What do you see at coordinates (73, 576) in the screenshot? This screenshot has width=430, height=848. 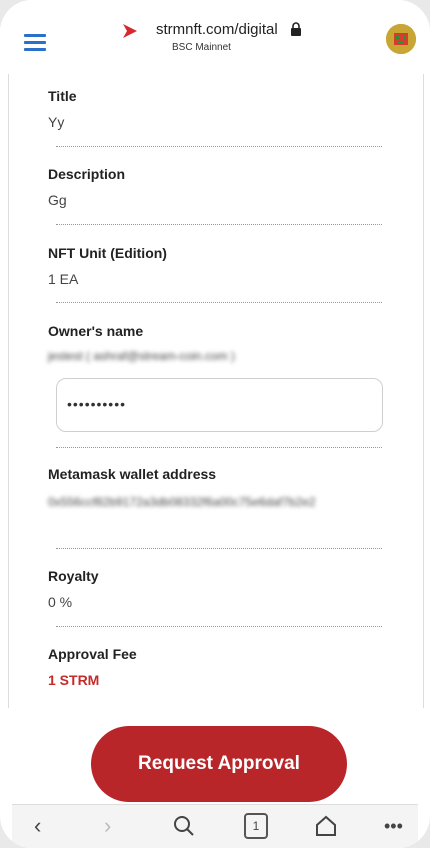 I see `royalty-label: Royalty` at bounding box center [73, 576].